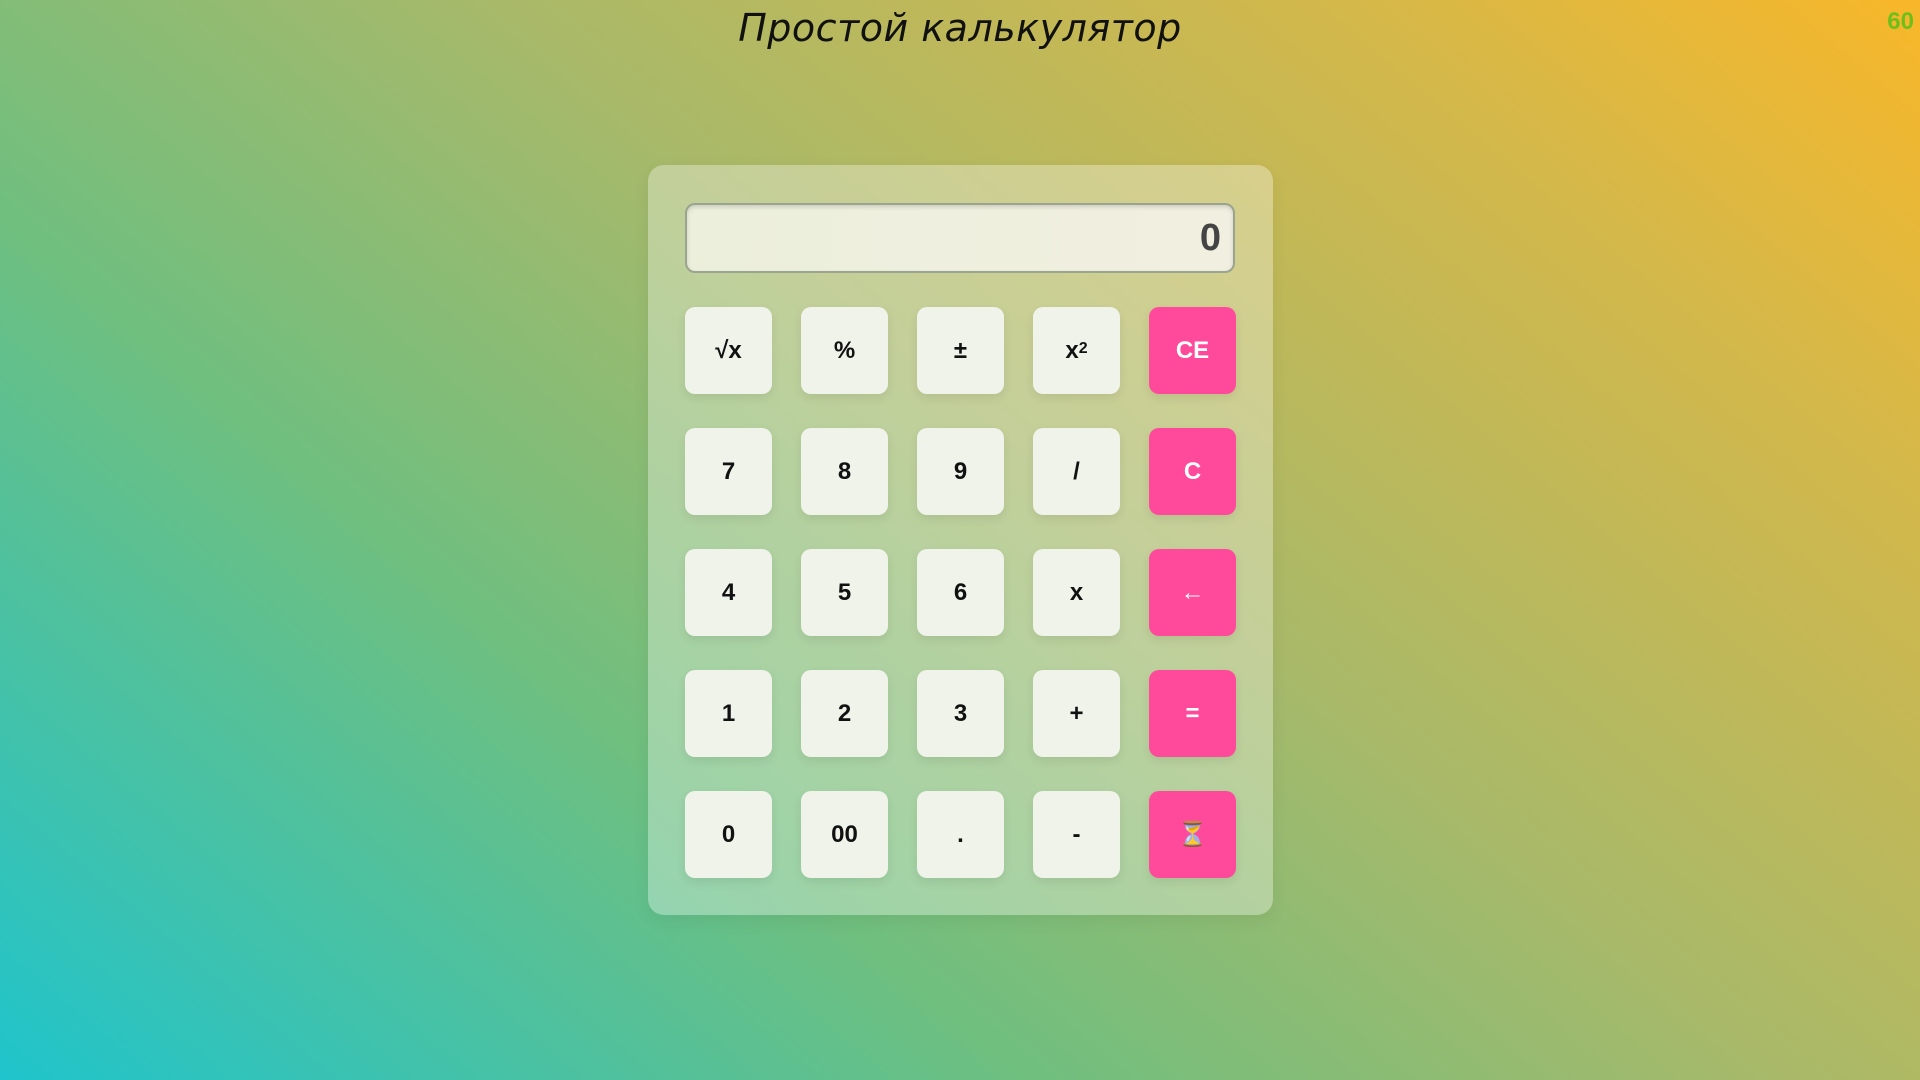 The image size is (1920, 1080). I want to click on double-zero-label: 00, so click(844, 834).